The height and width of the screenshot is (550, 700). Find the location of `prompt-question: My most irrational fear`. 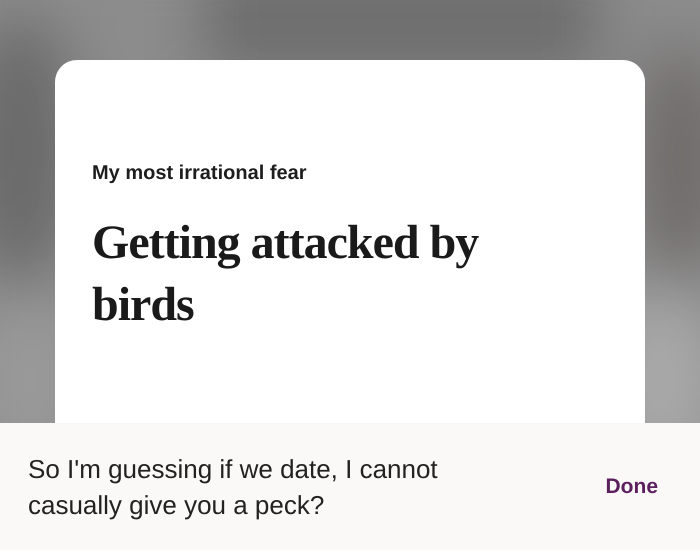

prompt-question: My most irrational fear is located at coordinates (199, 173).